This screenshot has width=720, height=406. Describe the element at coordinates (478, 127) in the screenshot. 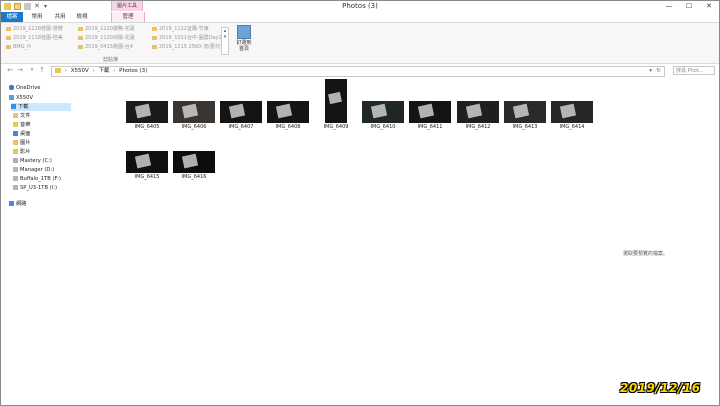

I see `file-name: IMG_6412` at that location.